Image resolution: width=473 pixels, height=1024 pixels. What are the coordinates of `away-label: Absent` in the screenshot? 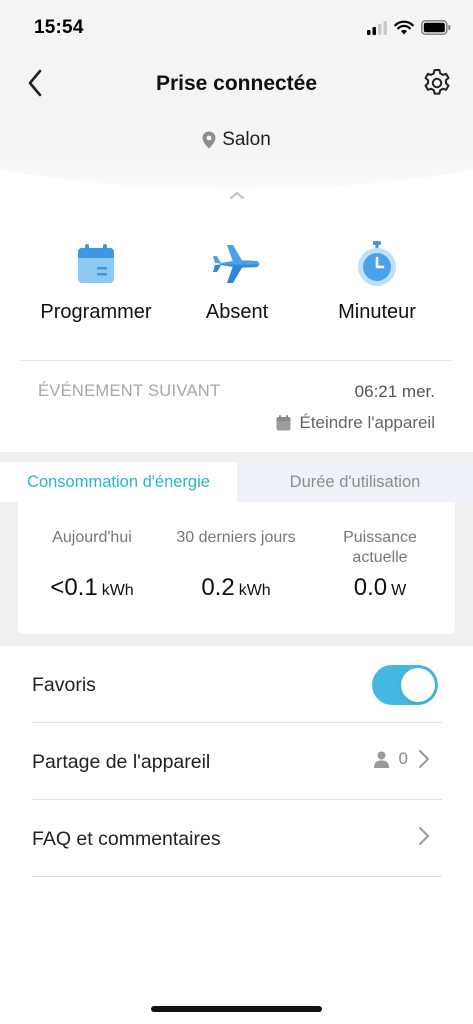 It's located at (237, 312).